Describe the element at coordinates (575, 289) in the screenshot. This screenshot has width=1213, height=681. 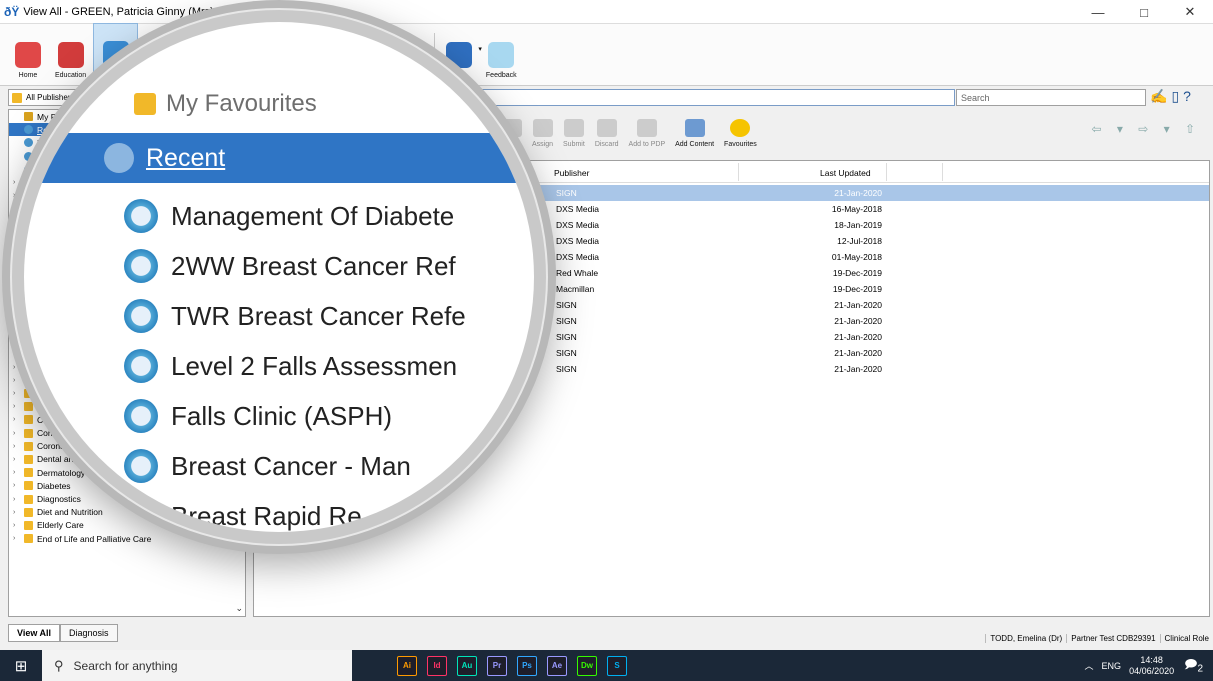
I see `cell-publisher: Macmillan` at that location.